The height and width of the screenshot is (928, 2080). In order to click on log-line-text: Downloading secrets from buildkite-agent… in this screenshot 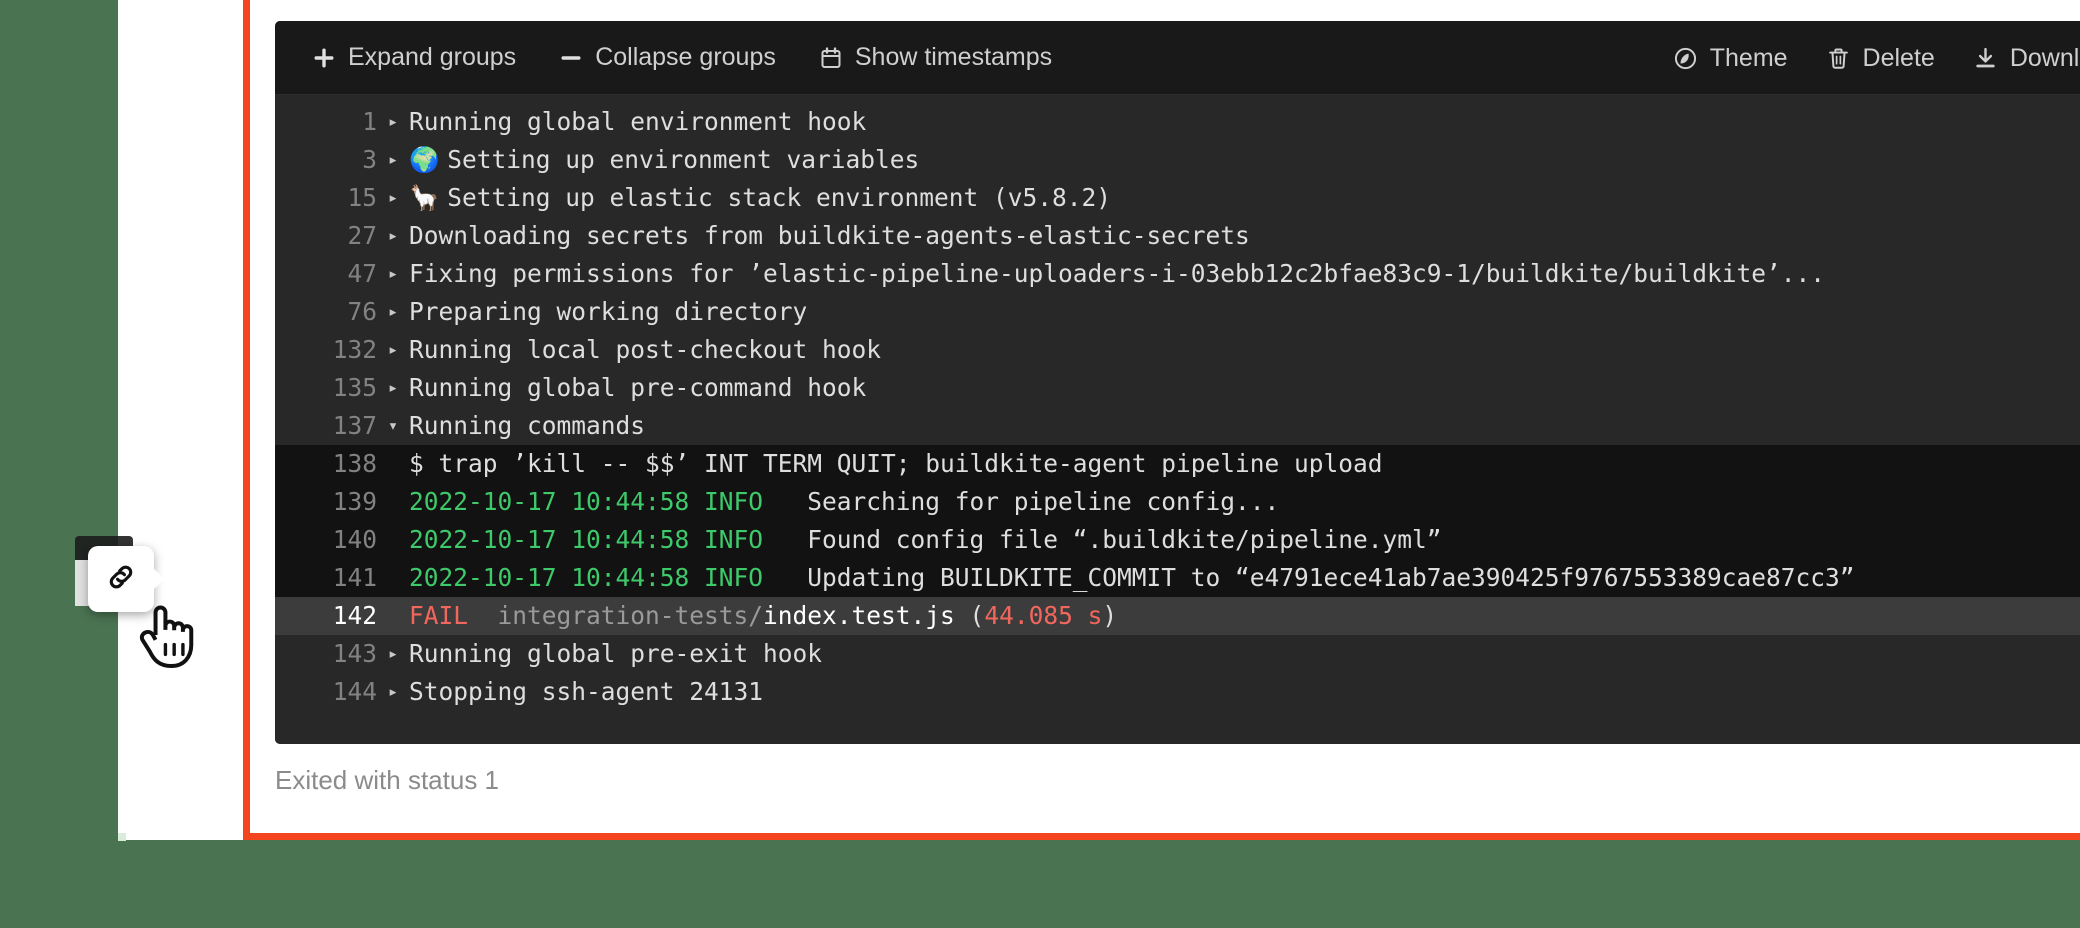, I will do `click(829, 236)`.